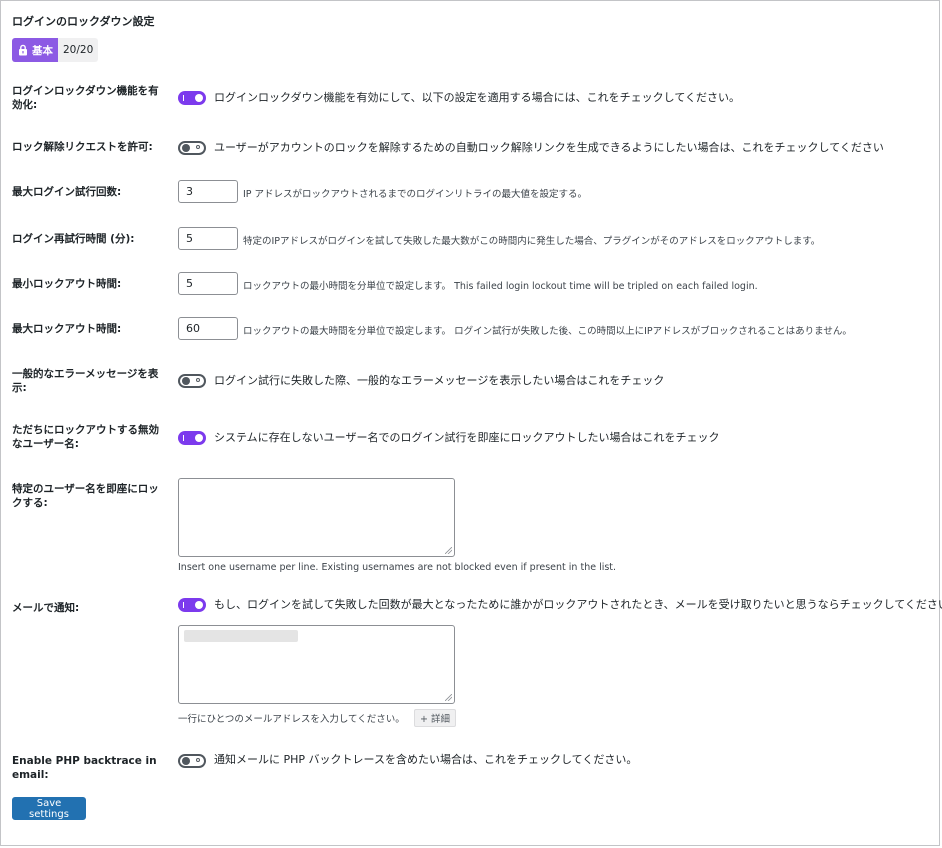  What do you see at coordinates (67, 192) in the screenshot?
I see `label-max-attempts: 最大ログイン試行回数:` at bounding box center [67, 192].